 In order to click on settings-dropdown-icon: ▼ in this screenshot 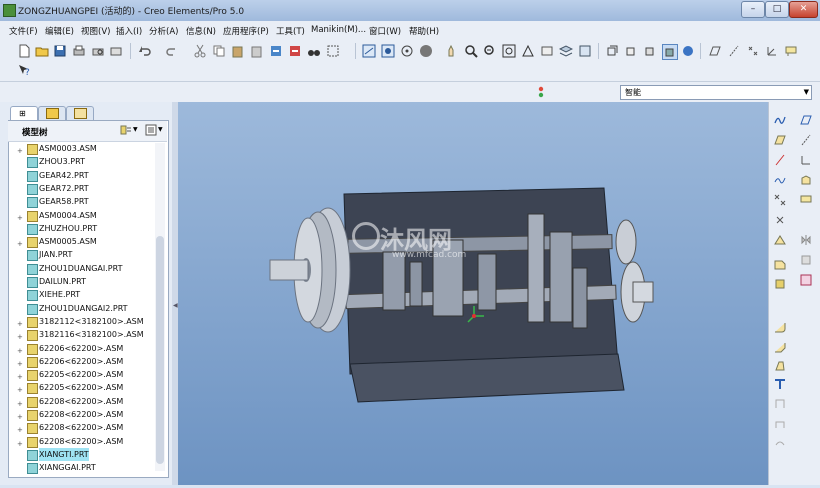, I will do `click(135, 129)`.